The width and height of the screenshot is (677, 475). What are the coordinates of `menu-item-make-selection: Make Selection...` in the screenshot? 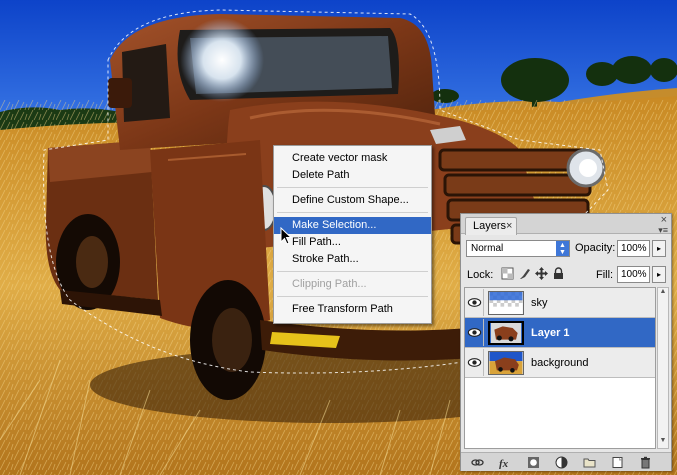 It's located at (352, 225).